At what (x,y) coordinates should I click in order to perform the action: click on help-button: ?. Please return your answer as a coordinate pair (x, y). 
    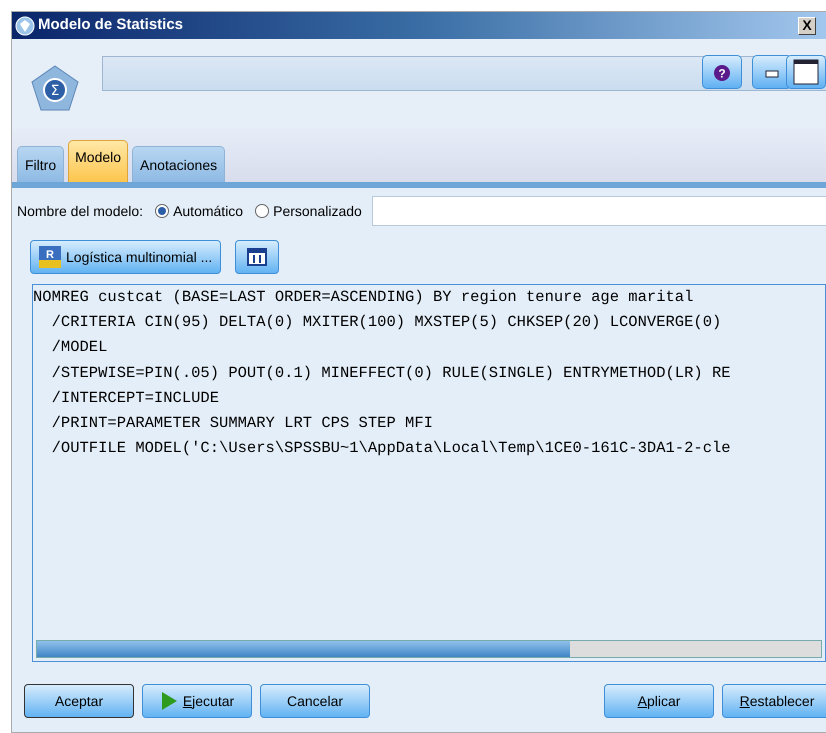
    Looking at the image, I should click on (722, 72).